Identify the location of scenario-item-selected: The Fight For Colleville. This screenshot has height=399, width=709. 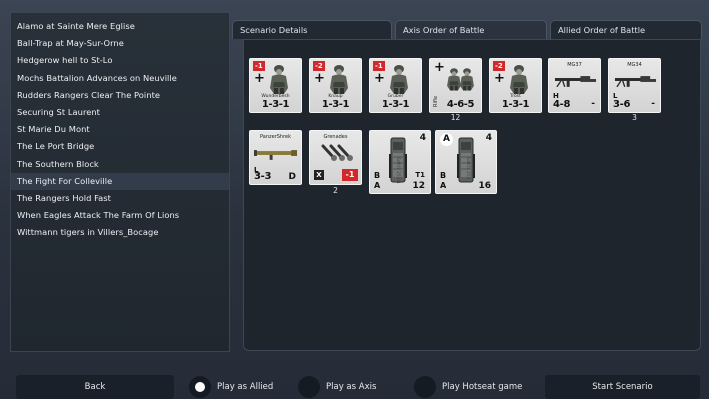
(120, 181).